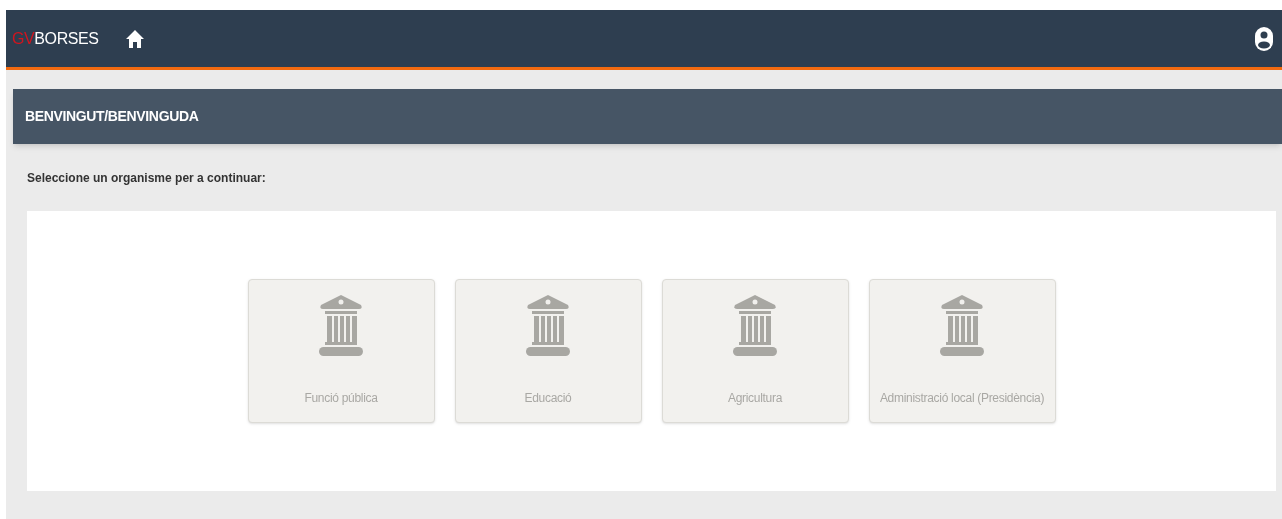 This screenshot has width=1282, height=519. What do you see at coordinates (112, 116) in the screenshot?
I see `panel-title: BENVINGUT/BENVINGUDA` at bounding box center [112, 116].